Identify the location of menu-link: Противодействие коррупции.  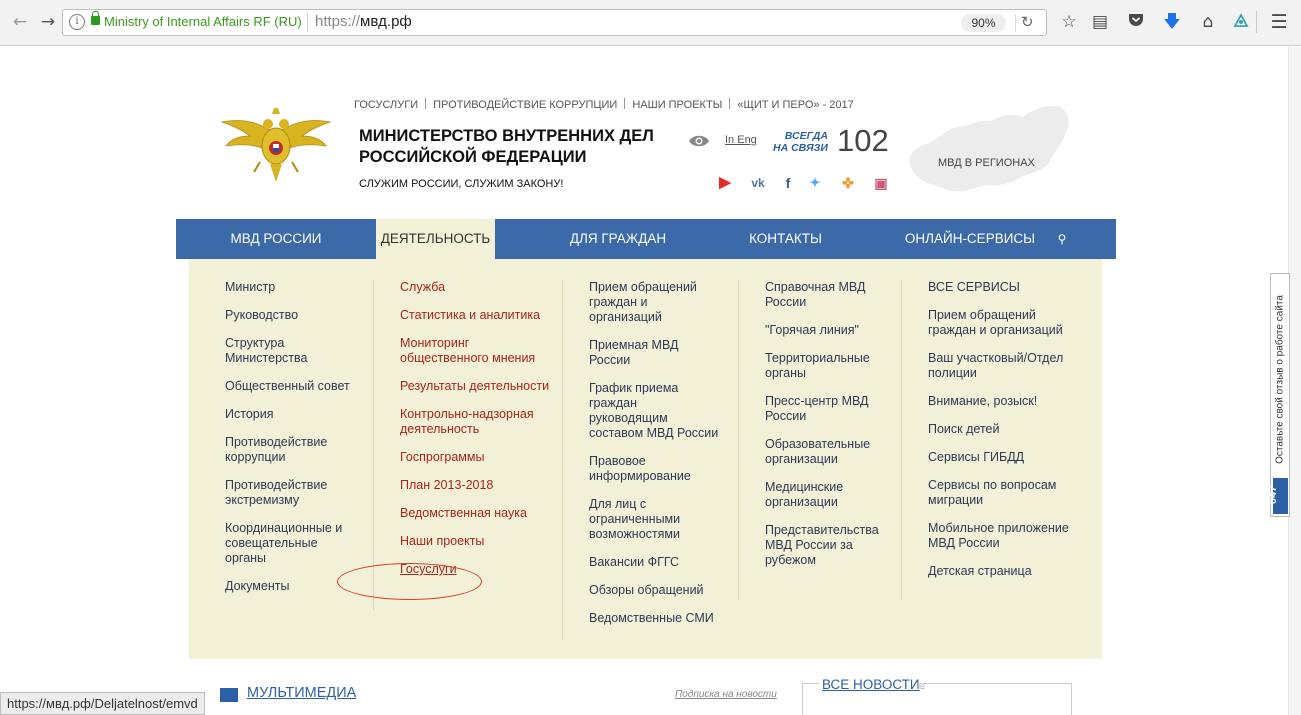
(290, 450).